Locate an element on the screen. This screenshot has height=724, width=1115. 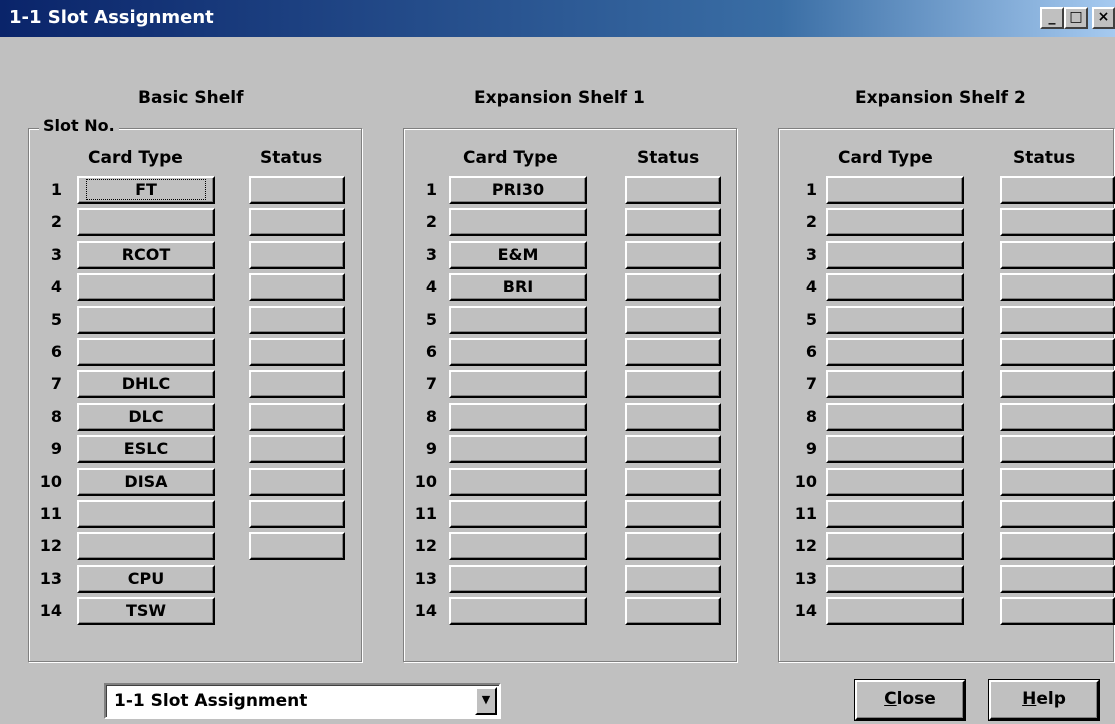
card-type-label: PRI30 is located at coordinates (518, 189).